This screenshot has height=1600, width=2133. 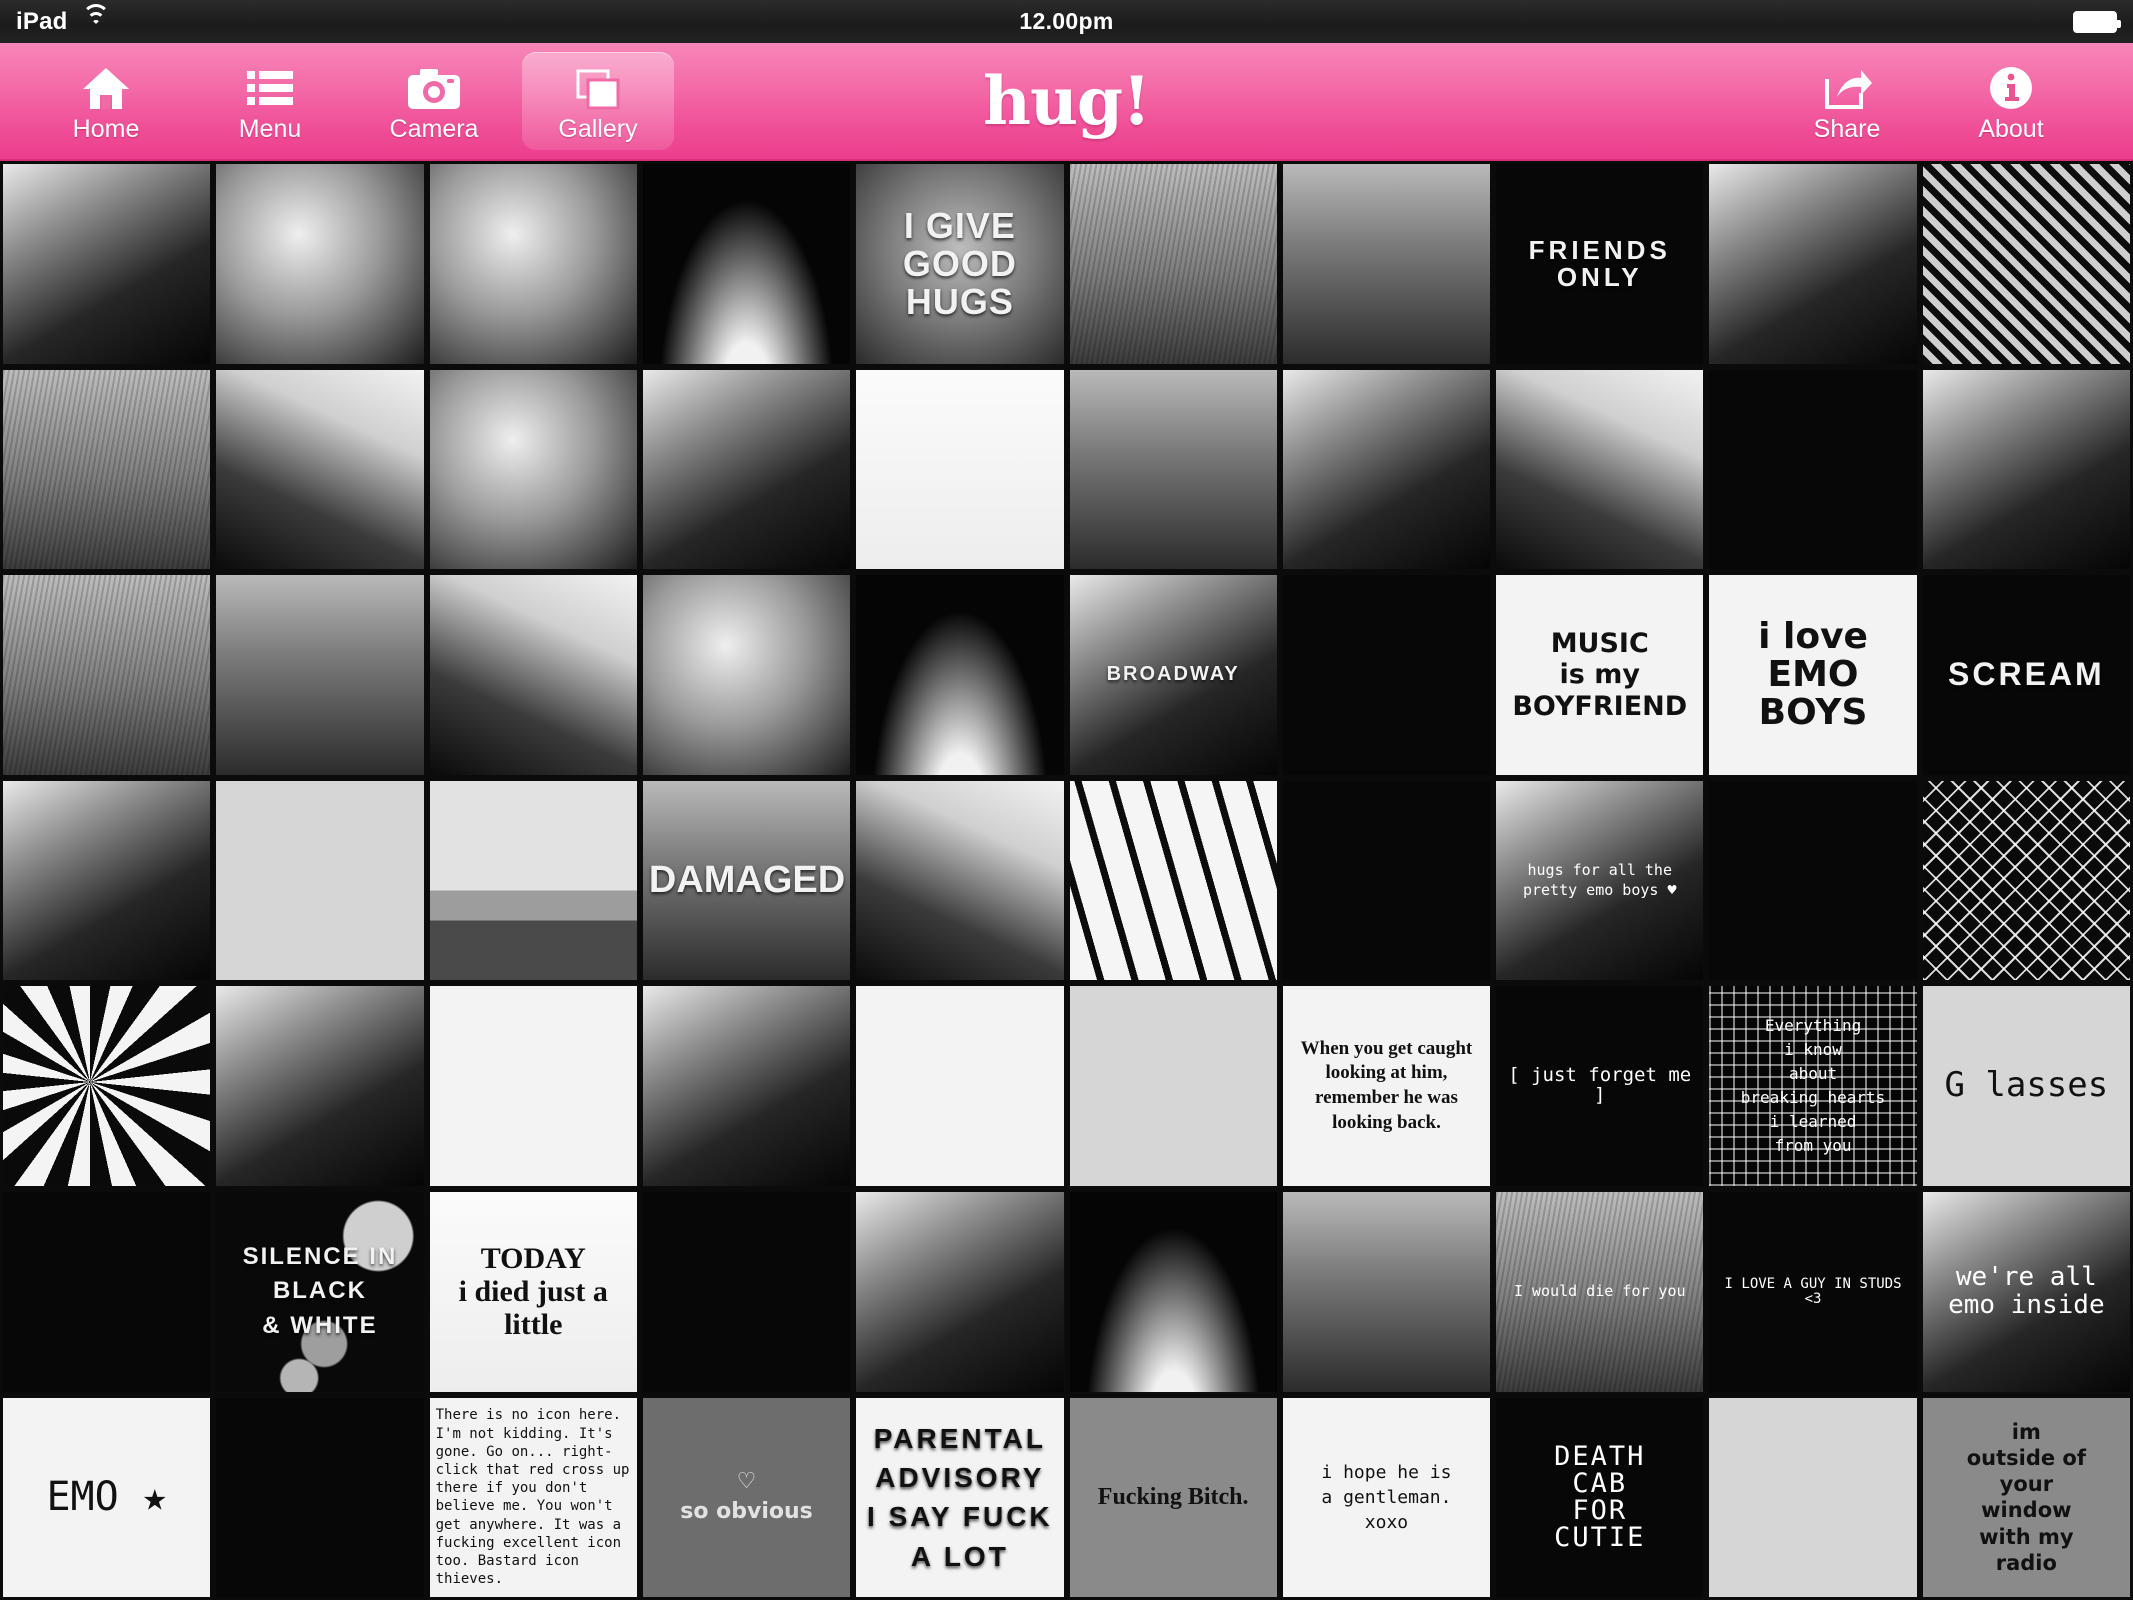 What do you see at coordinates (1600, 1086) in the screenshot?
I see `gallery-tile: [ just forget me ]` at bounding box center [1600, 1086].